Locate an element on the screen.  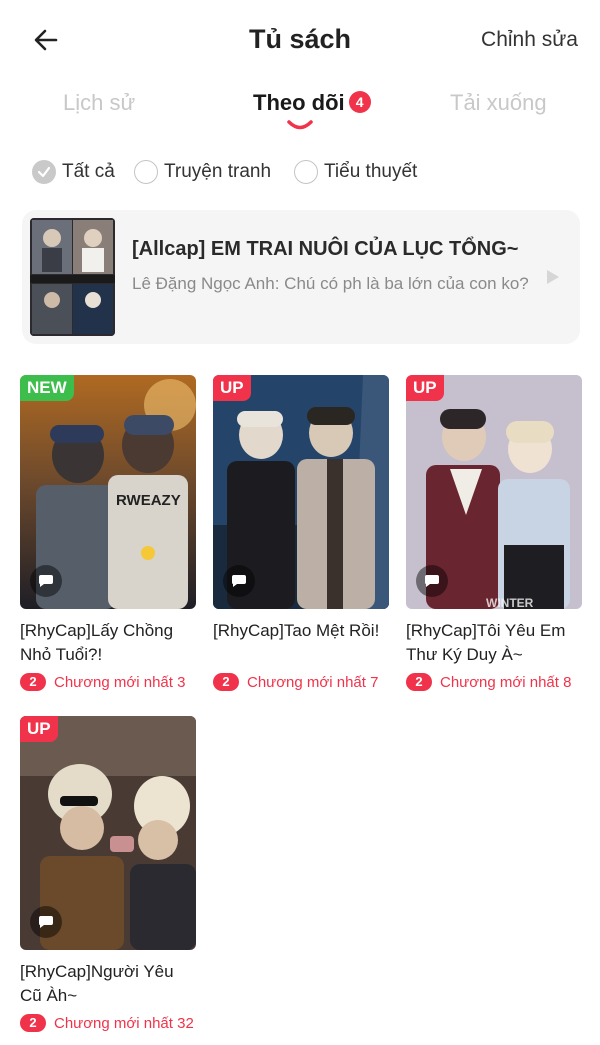
recent-story-title: [Allcap] EM TRAI NUÔI CỦA LỤC TỔNG~ is located at coordinates (325, 249).